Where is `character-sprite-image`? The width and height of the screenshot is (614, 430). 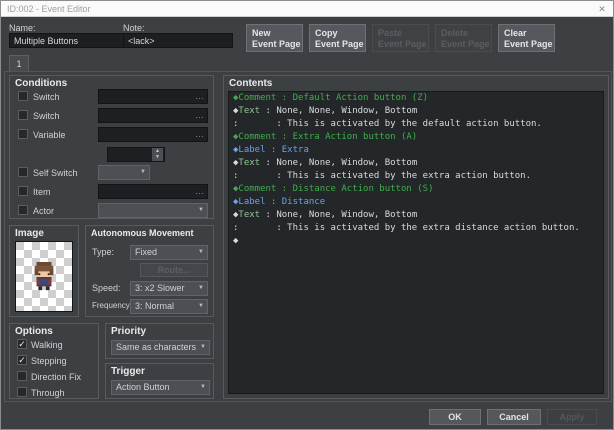
character-sprite-image is located at coordinates (44, 276).